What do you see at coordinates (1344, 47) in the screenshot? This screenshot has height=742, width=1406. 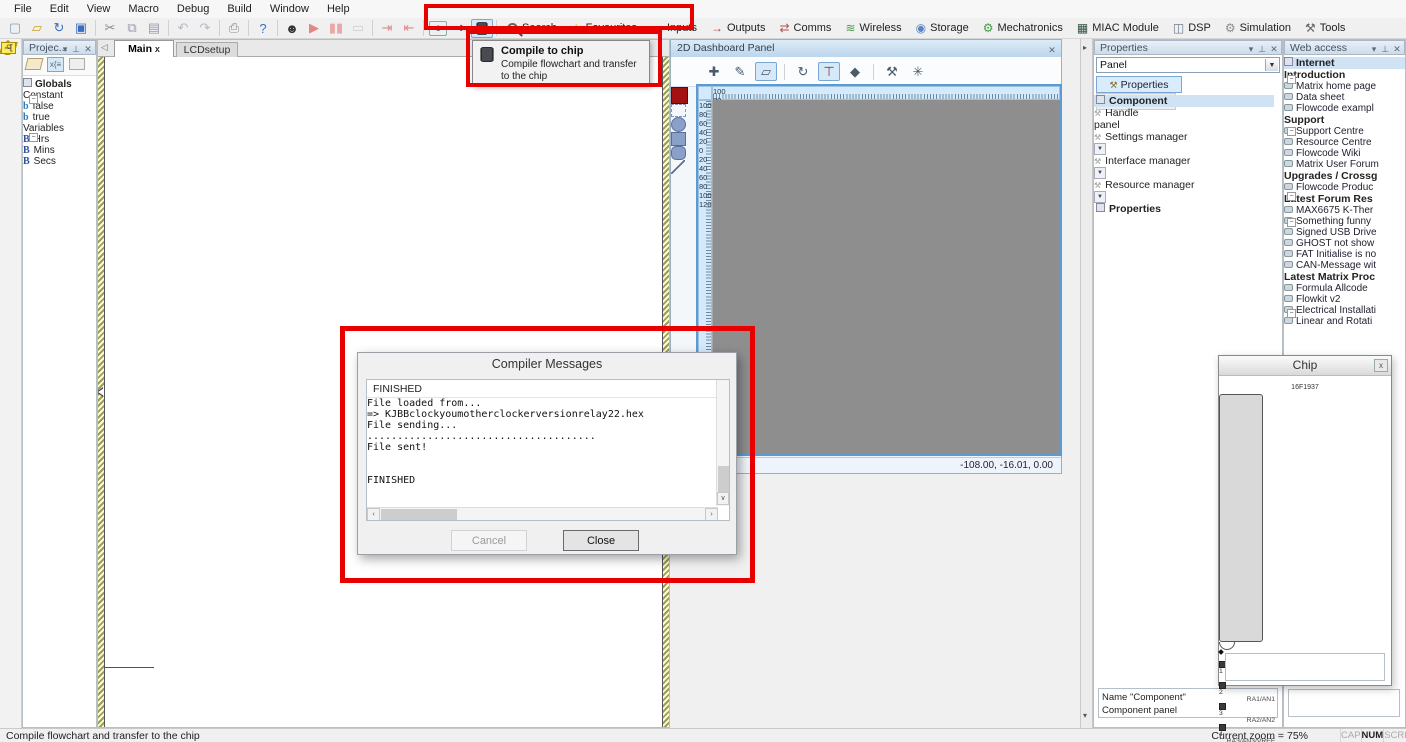 I see `web-panel-titlebar: Web access ▾ ⊥ ✕` at bounding box center [1344, 47].